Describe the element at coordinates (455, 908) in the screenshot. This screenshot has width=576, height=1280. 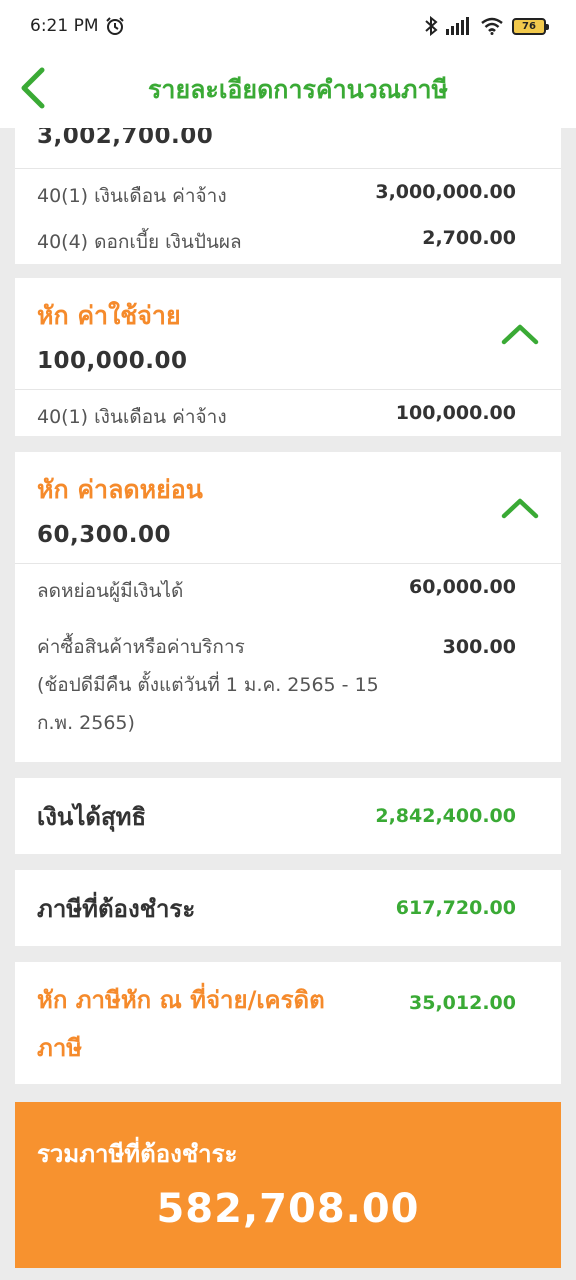
I see `tax-due-amount: 617,720.00` at that location.